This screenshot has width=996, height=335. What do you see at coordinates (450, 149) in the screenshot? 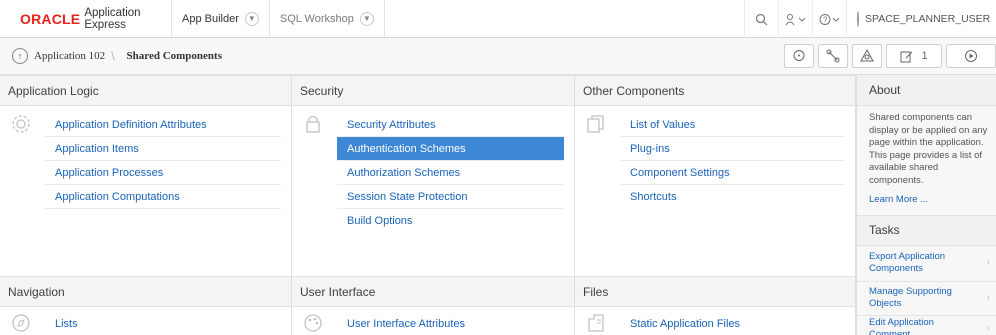
I see `link-authentication-schemes: Authentication Schemes` at bounding box center [450, 149].